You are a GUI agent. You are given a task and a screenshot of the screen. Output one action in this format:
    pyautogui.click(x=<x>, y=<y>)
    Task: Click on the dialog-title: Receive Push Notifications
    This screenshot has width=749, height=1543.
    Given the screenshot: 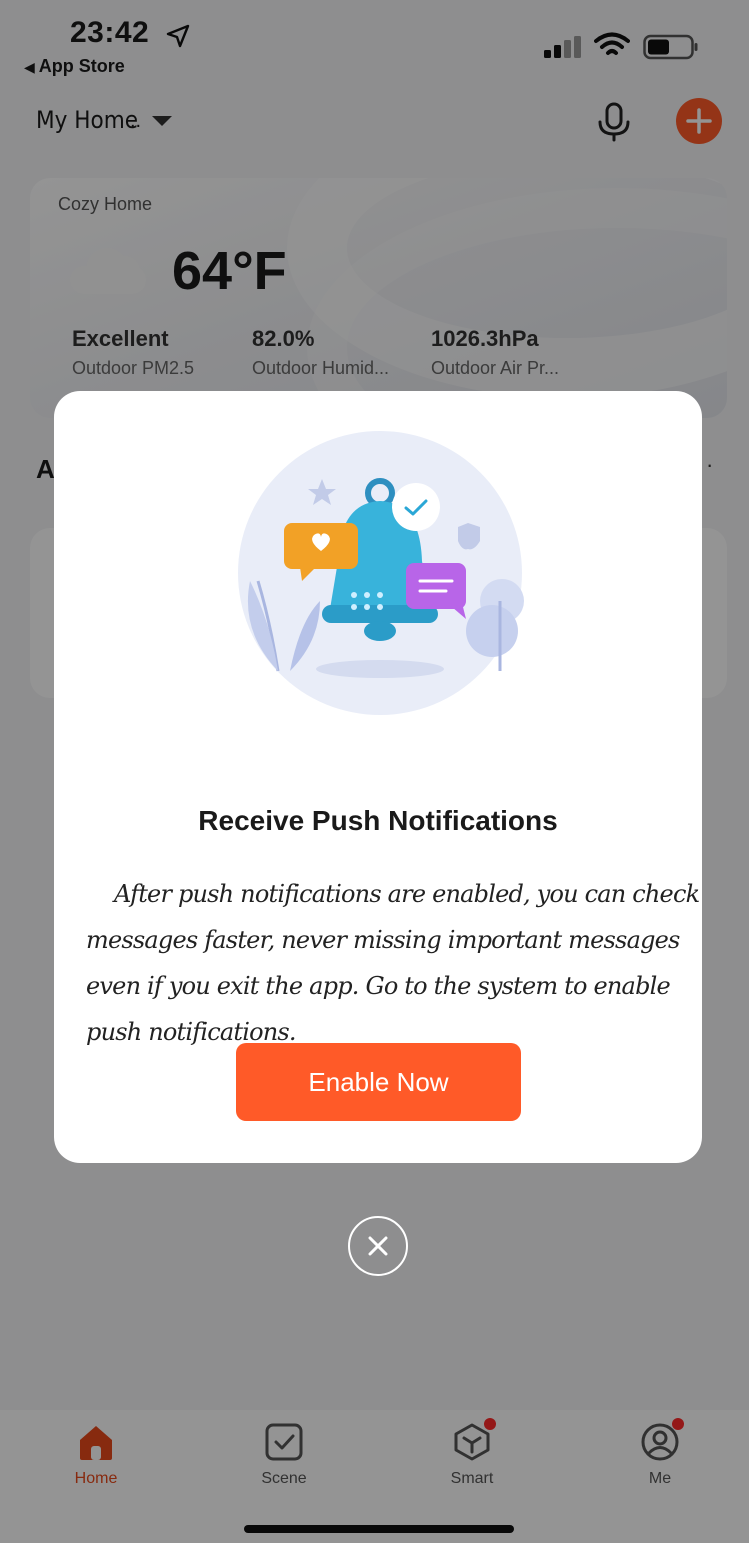 What is the action you would take?
    pyautogui.click(x=378, y=820)
    